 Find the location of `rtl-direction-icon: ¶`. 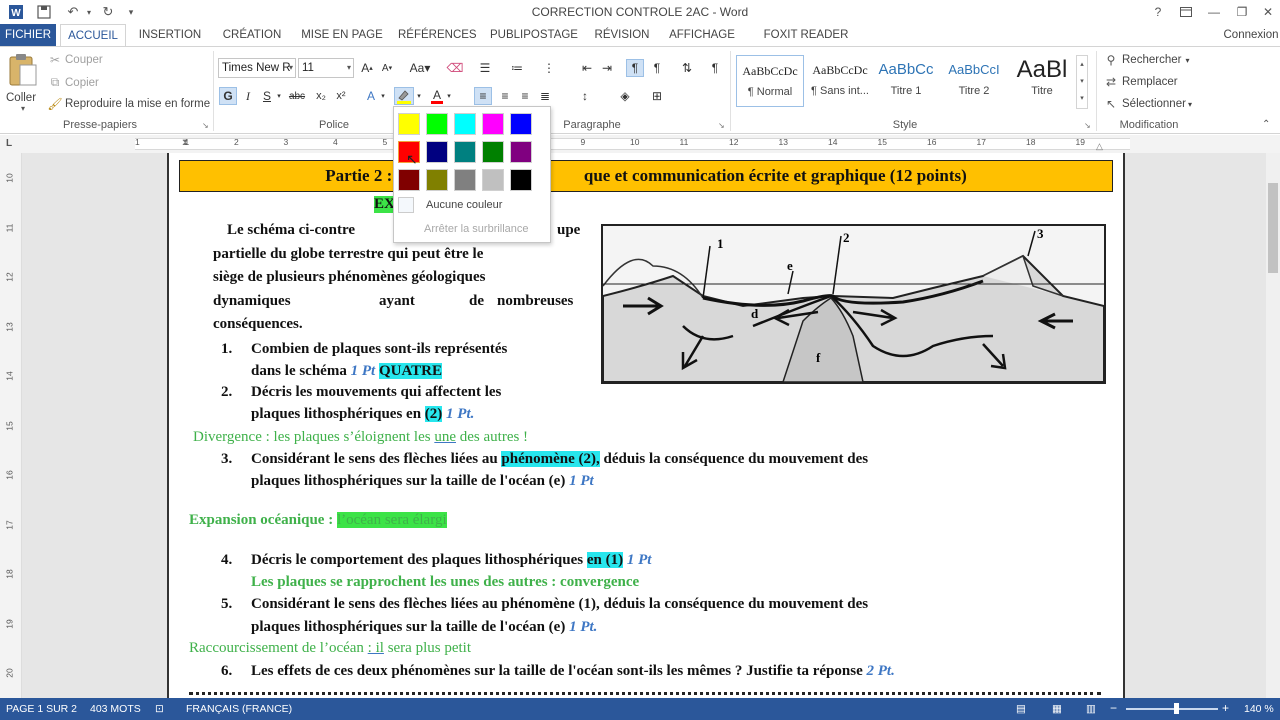

rtl-direction-icon: ¶ is located at coordinates (657, 68).